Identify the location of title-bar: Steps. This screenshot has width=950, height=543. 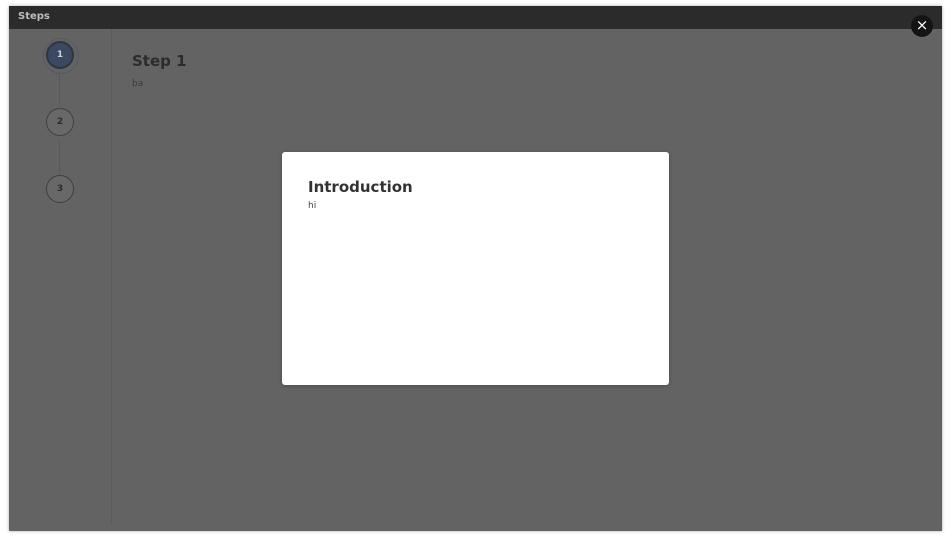
(475, 17).